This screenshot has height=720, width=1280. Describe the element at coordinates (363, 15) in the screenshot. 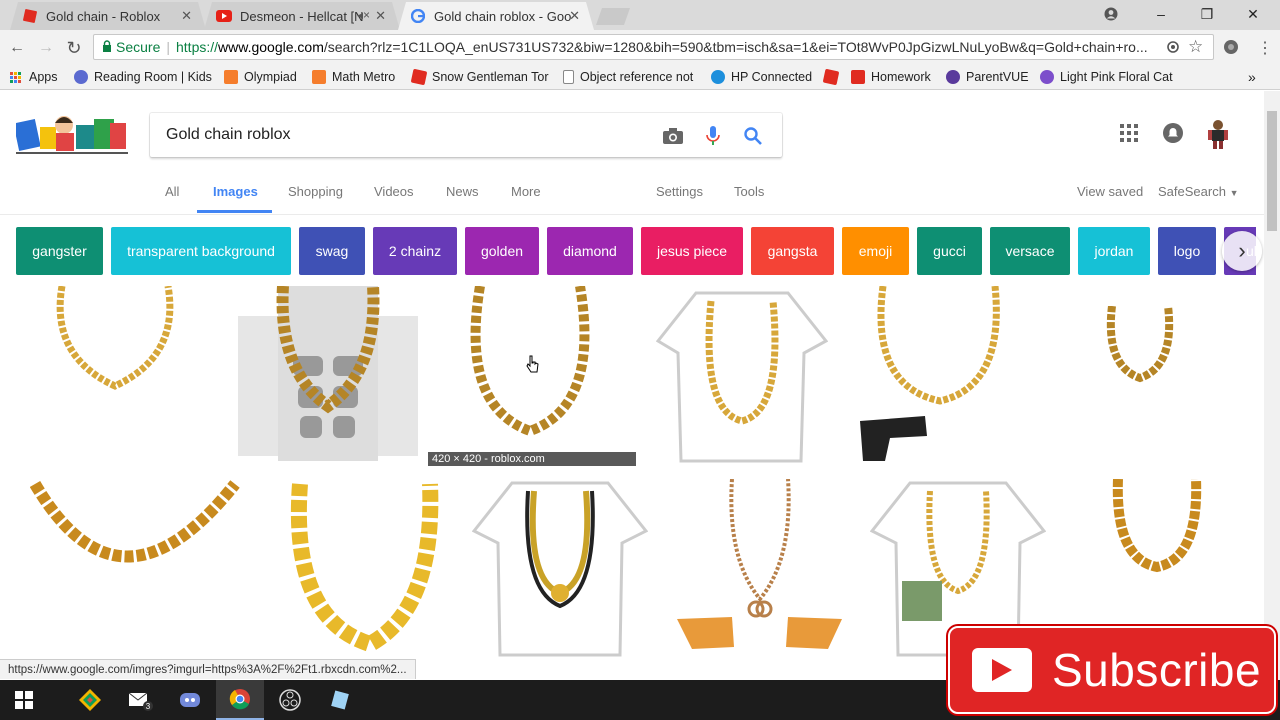

I see `mute-icon: ◂×` at that location.